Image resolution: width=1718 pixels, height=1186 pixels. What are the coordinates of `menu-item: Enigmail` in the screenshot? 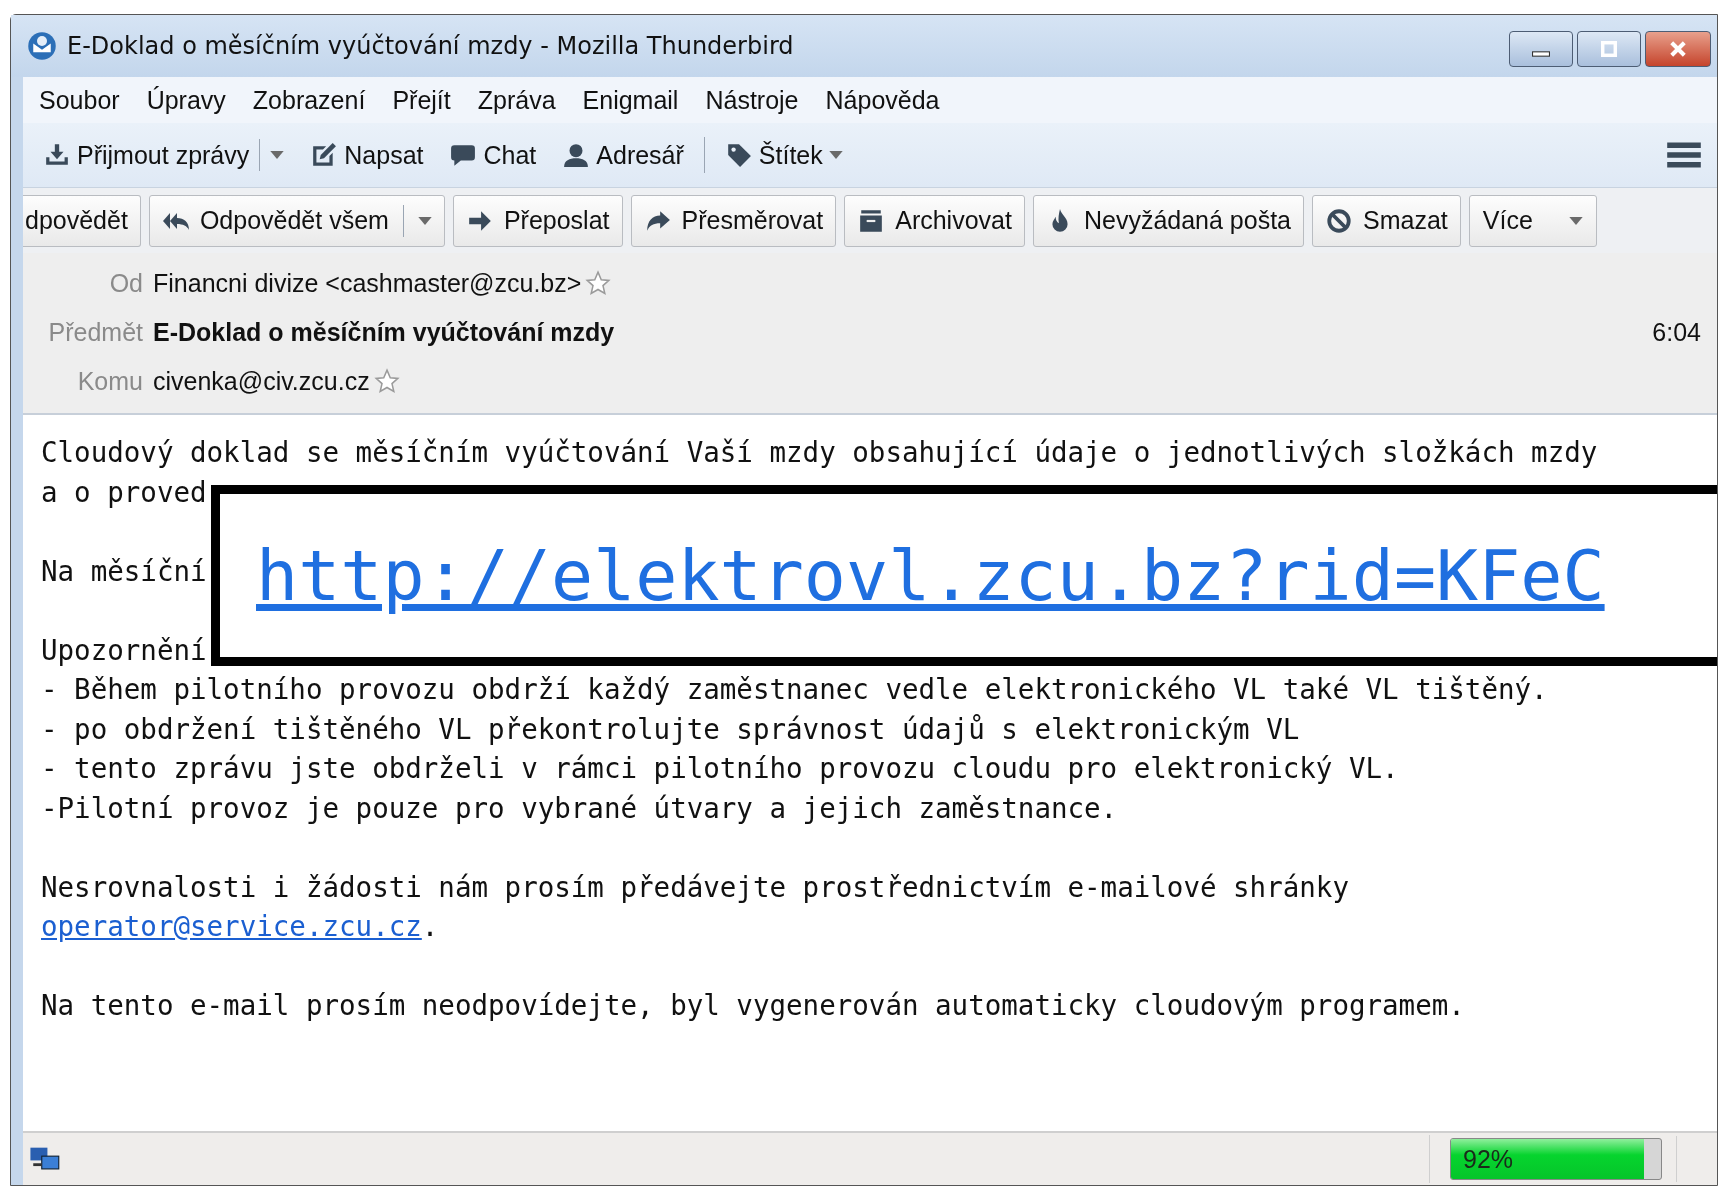 It's located at (630, 100).